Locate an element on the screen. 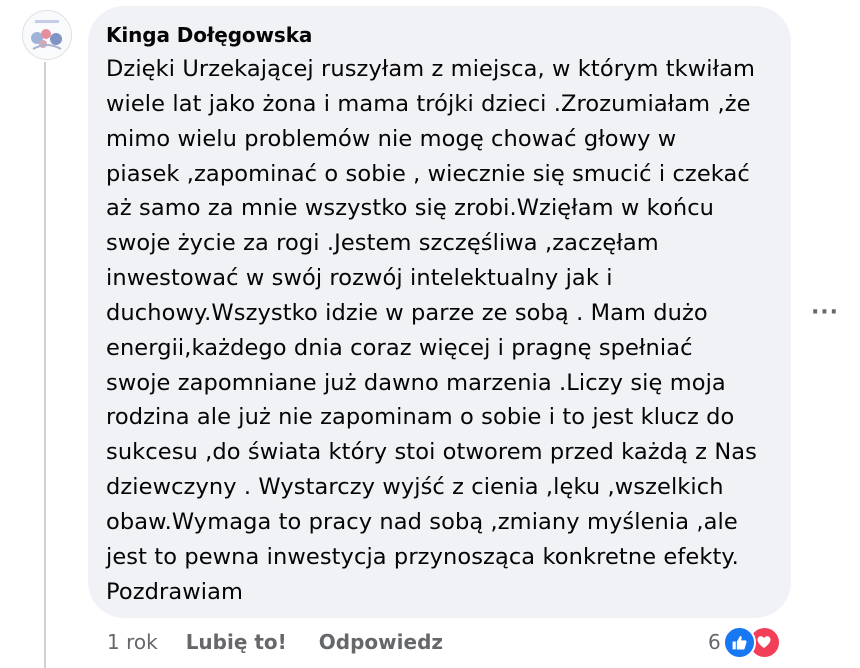  reactions-summary: 6 is located at coordinates (744, 642).